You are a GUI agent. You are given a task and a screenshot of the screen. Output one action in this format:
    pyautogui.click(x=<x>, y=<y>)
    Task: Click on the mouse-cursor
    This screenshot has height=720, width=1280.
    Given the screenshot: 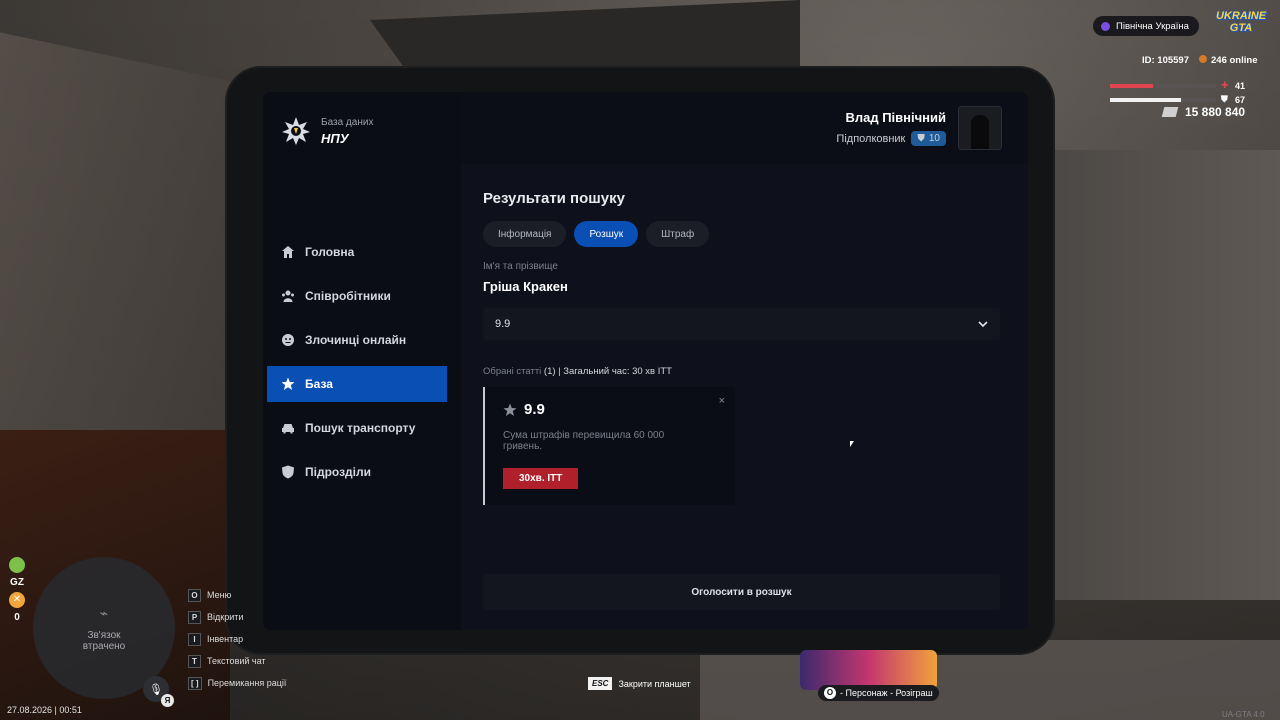 What is the action you would take?
    pyautogui.click(x=852, y=444)
    